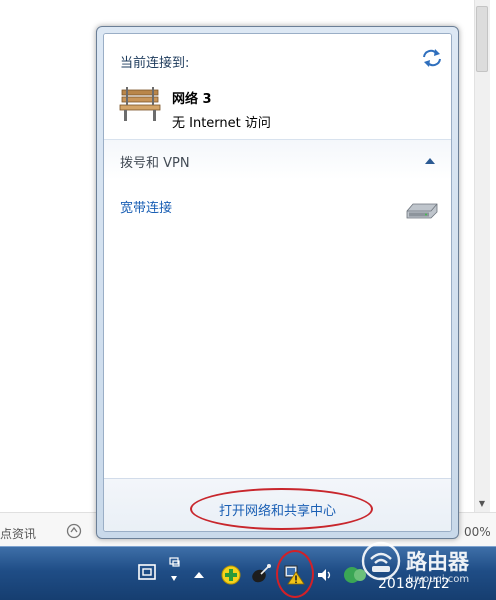 The height and width of the screenshot is (600, 496). Describe the element at coordinates (155, 161) in the screenshot. I see `dialup-vpn-label: 拨号和 VPN` at that location.